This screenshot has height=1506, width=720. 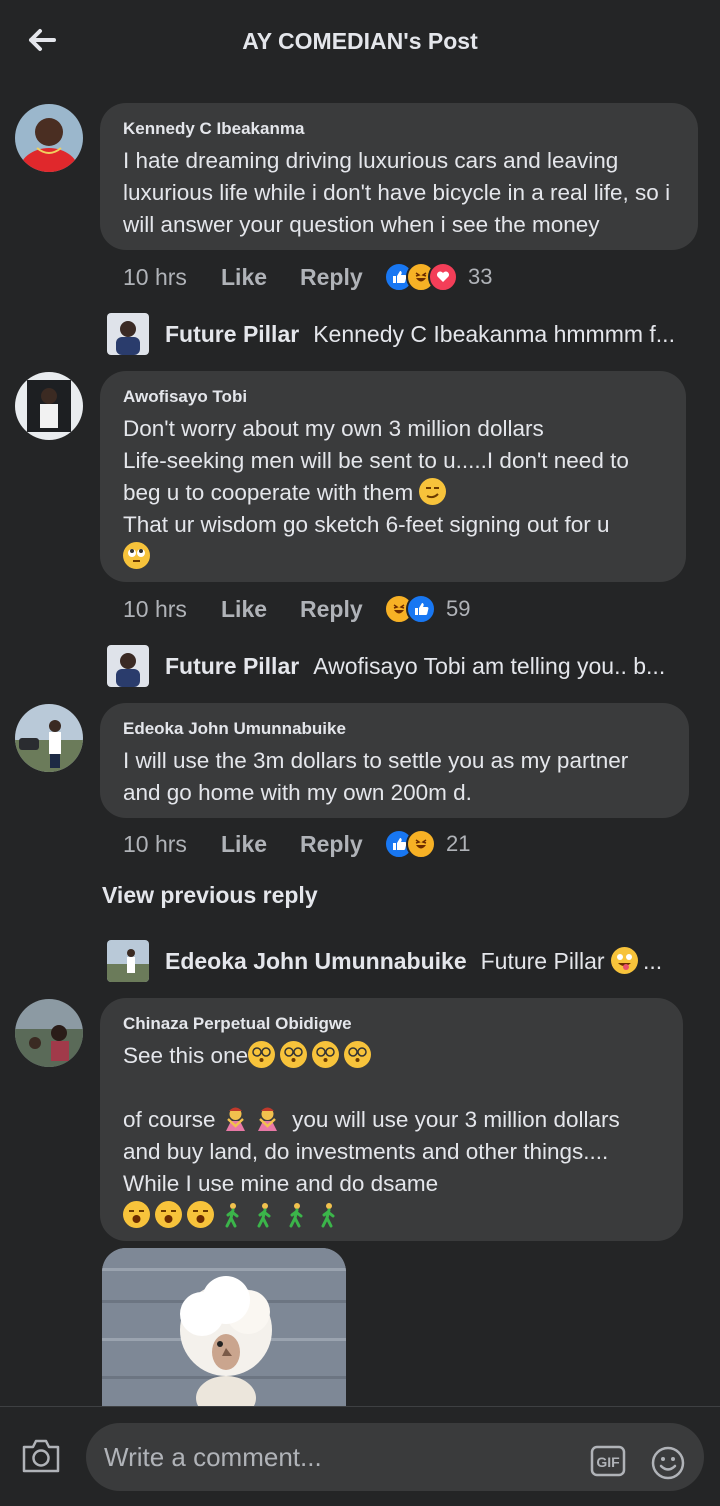 I want to click on eye-roll-emoji-icon, so click(x=136, y=555).